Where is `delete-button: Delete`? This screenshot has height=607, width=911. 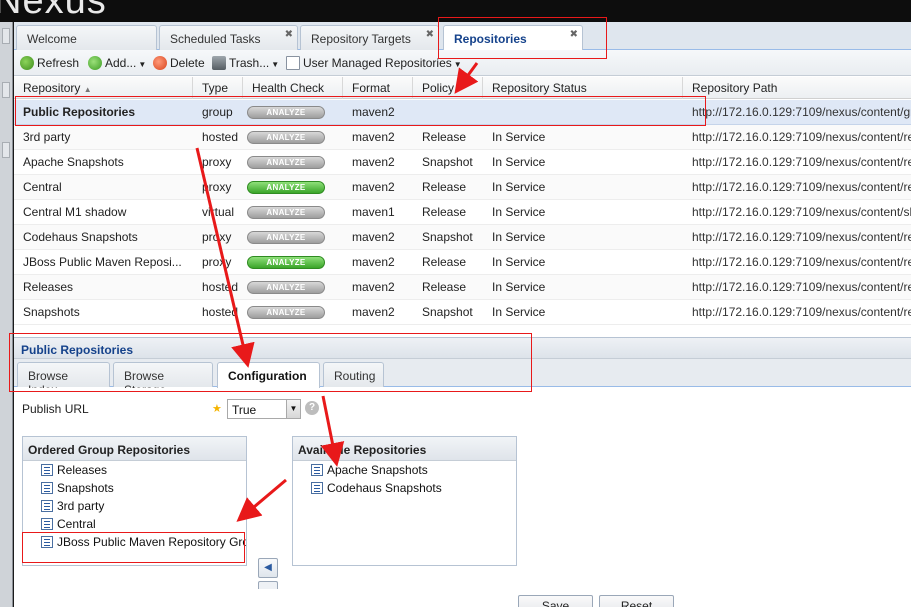 delete-button: Delete is located at coordinates (179, 63).